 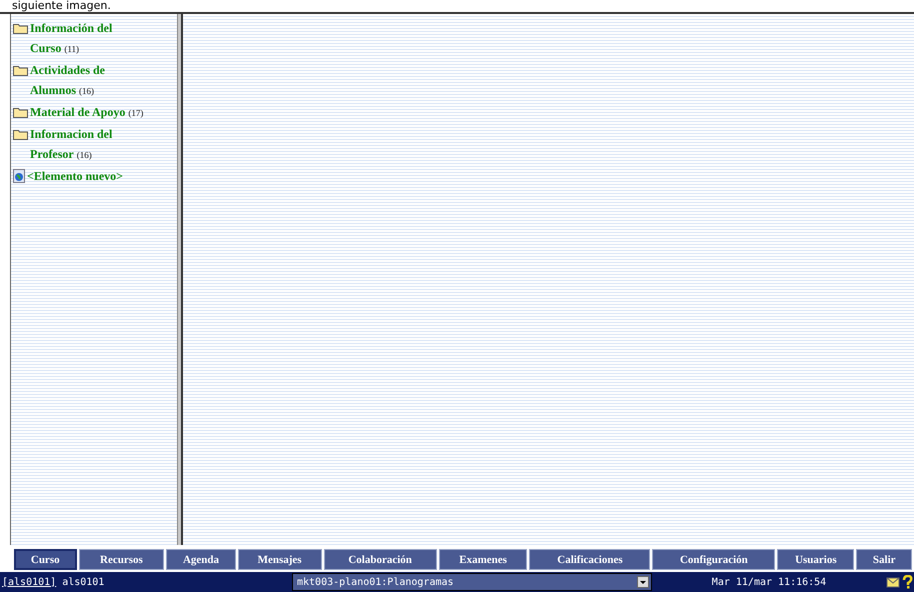 What do you see at coordinates (83, 582) in the screenshot?
I see `user-name: als0101` at bounding box center [83, 582].